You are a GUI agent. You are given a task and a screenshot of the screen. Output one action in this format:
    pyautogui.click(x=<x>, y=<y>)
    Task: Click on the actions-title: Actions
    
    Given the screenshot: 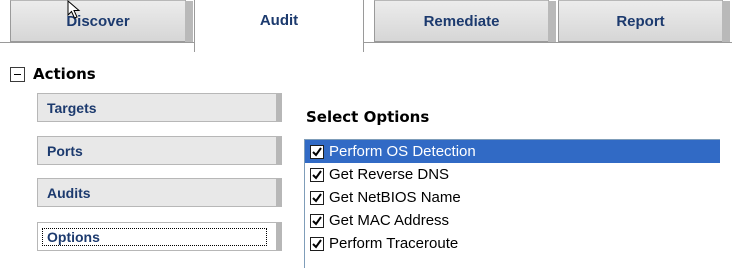 What is the action you would take?
    pyautogui.click(x=64, y=74)
    